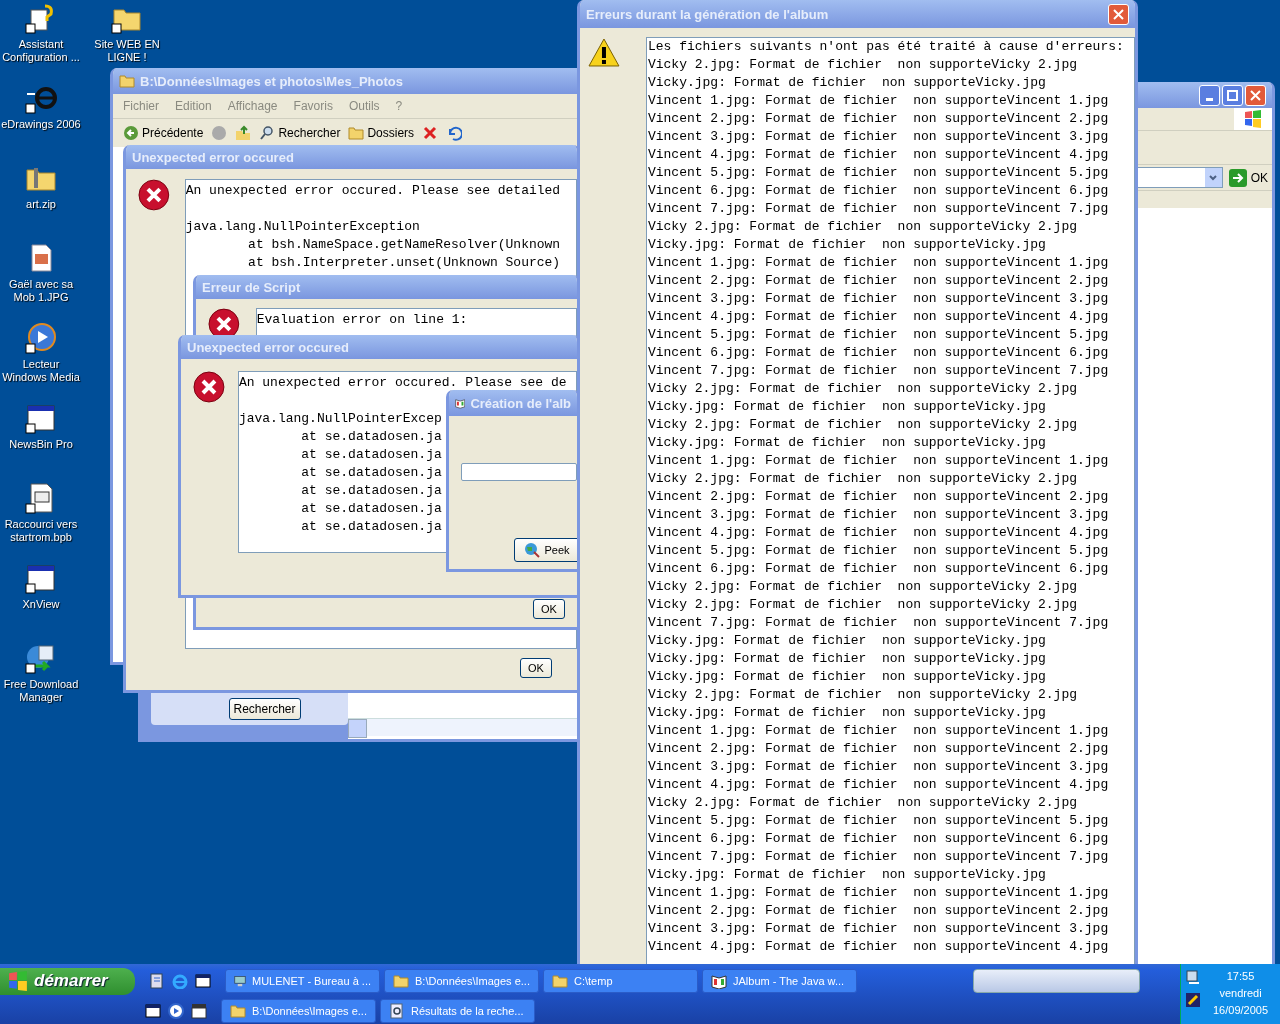 Image resolution: width=1280 pixels, height=1024 pixels. What do you see at coordinates (402, 383) in the screenshot?
I see `text-line: An unexpected error occured. Please see de` at bounding box center [402, 383].